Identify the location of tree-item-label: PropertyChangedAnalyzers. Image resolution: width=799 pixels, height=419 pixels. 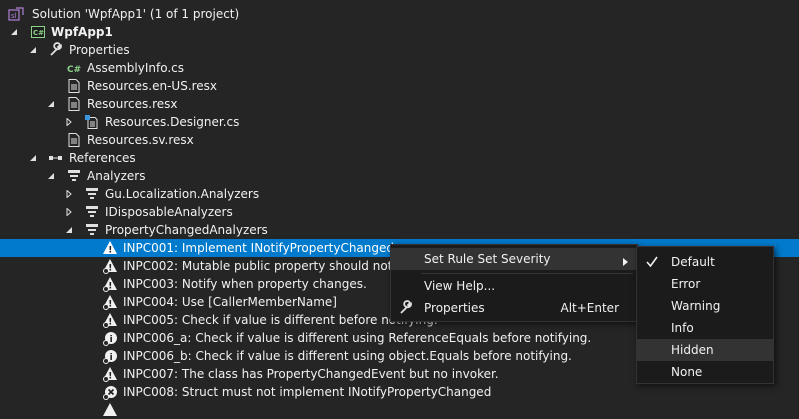
(186, 230).